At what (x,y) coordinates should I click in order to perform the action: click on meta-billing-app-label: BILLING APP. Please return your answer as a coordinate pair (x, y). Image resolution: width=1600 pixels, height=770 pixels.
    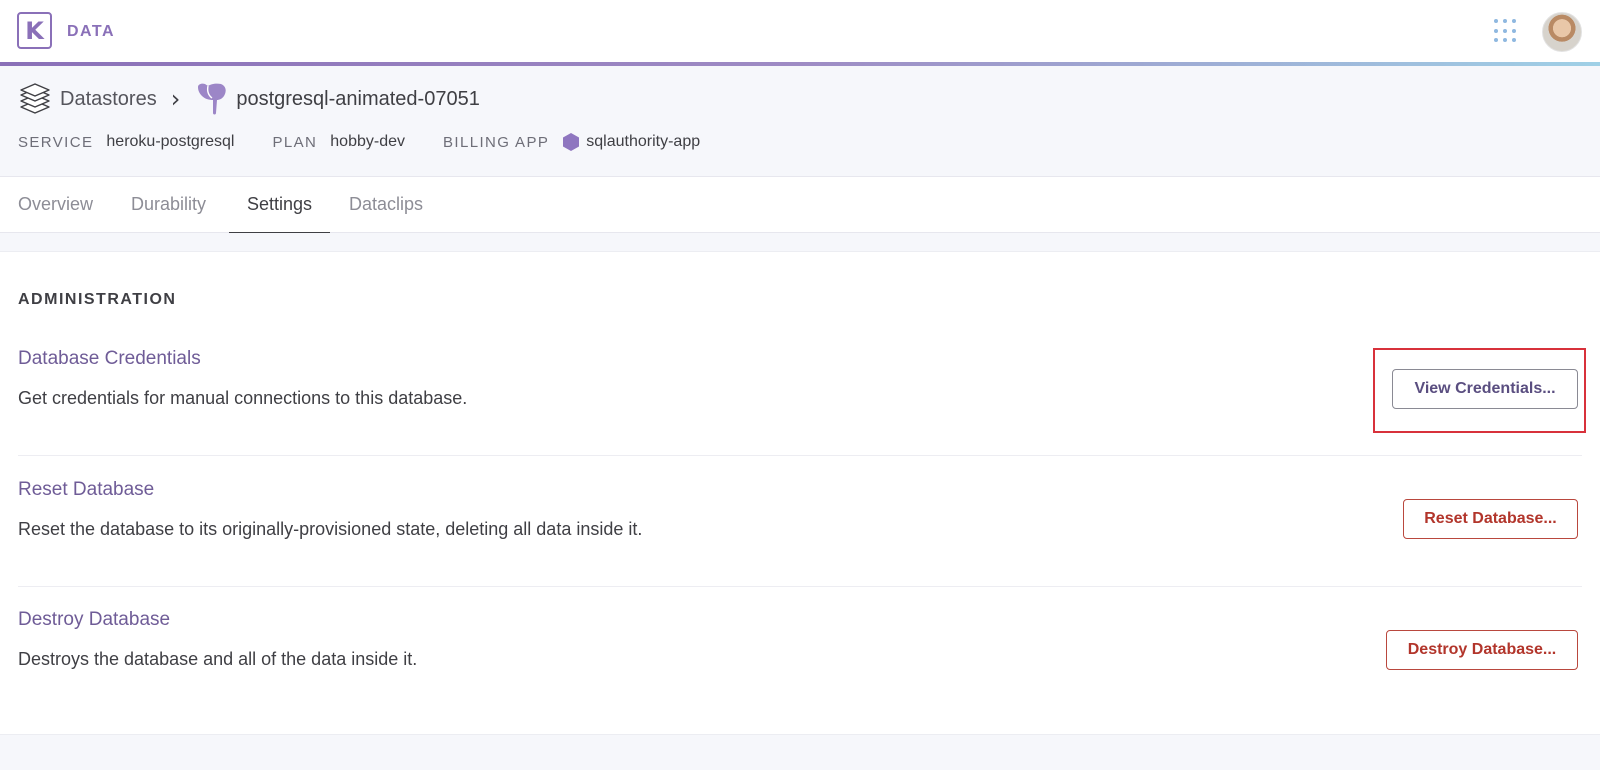
    Looking at the image, I should click on (496, 142).